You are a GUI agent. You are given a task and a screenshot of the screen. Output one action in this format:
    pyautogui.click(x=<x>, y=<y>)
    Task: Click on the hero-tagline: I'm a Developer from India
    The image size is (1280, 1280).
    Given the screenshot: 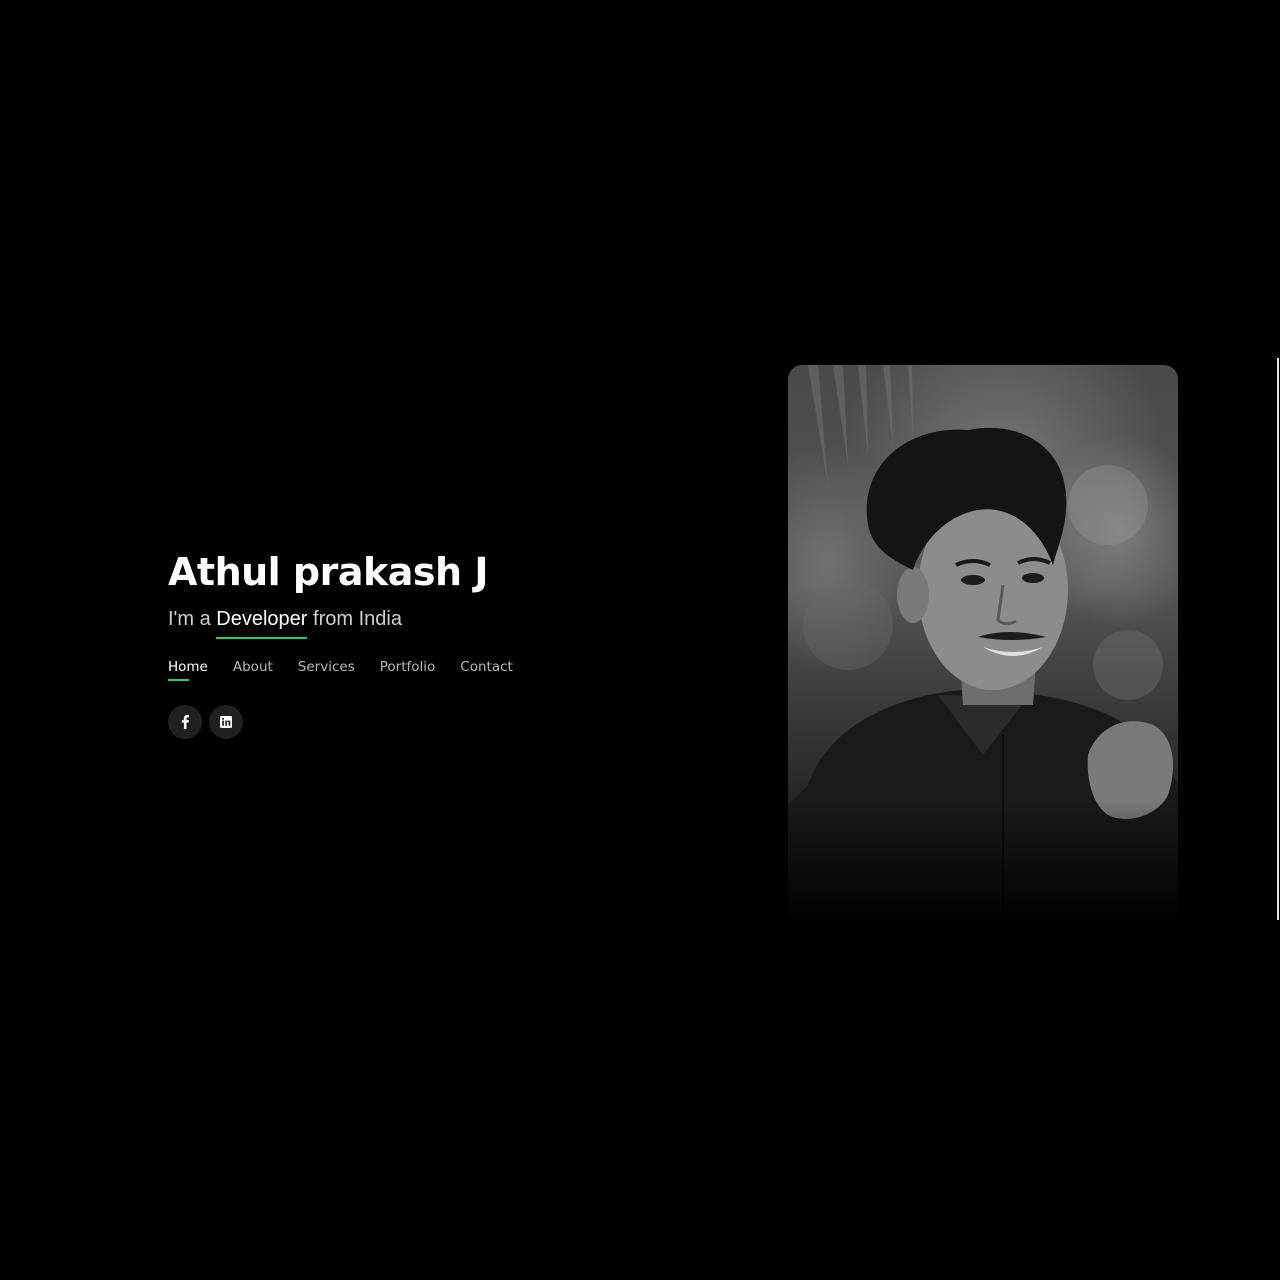 What is the action you would take?
    pyautogui.click(x=428, y=623)
    